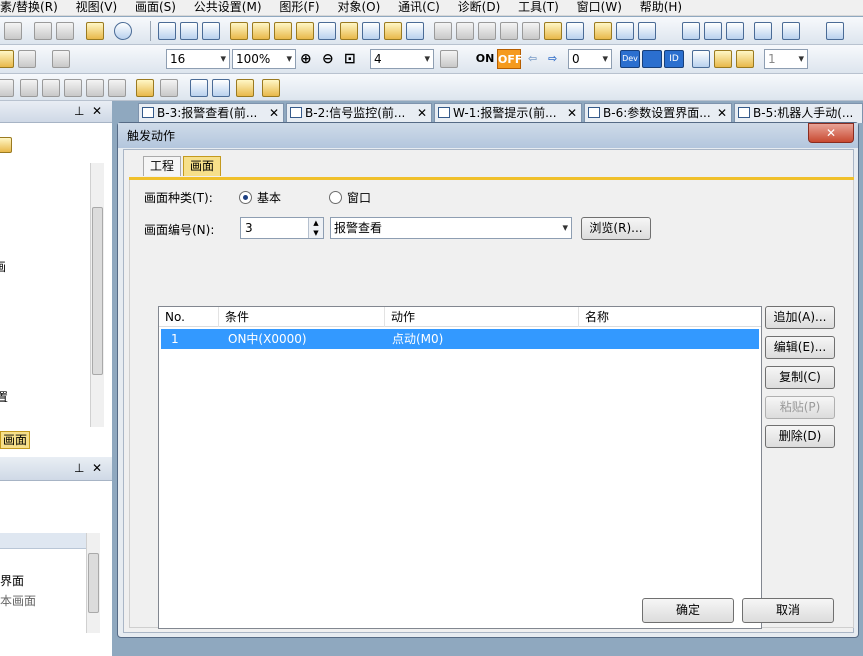 The image size is (863, 656). What do you see at coordinates (670, 317) in the screenshot?
I see `col-name: 名称` at bounding box center [670, 317].